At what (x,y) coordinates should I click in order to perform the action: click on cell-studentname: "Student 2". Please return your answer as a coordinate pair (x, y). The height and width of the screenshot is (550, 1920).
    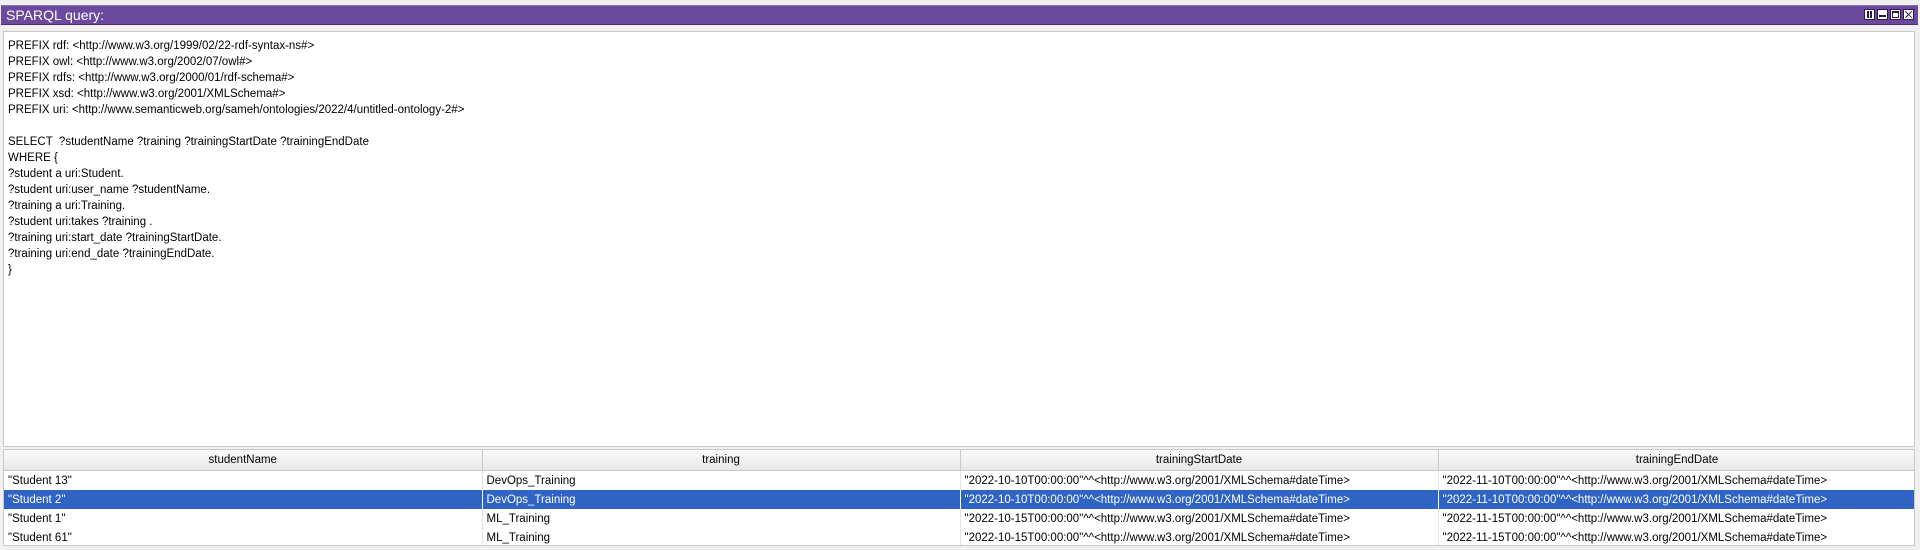
    Looking at the image, I should click on (243, 499).